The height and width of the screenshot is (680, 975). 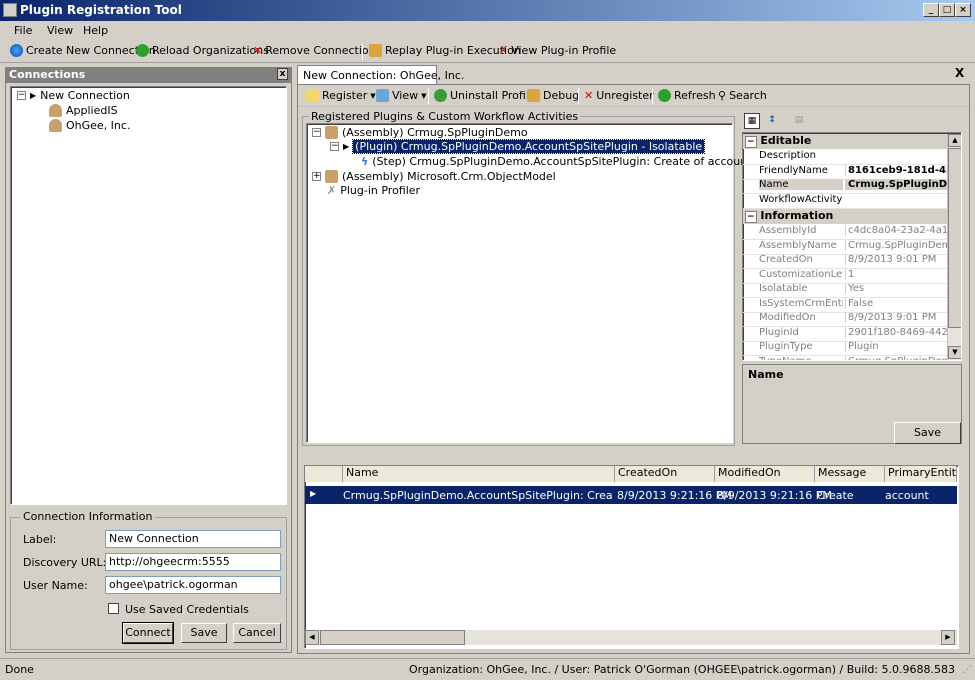 What do you see at coordinates (434, 176) in the screenshot?
I see `tree-node-assembly-microsoft: + (Assembly) Microsoft.Crm.ObjectModel` at bounding box center [434, 176].